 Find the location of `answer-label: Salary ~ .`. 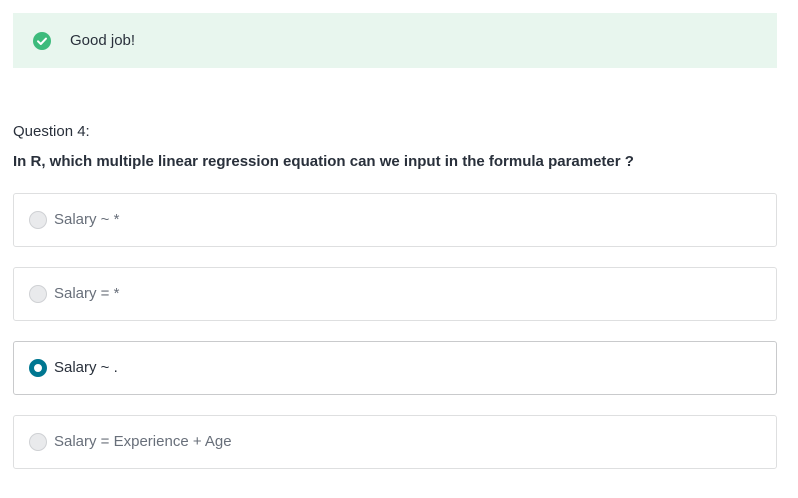

answer-label: Salary ~ . is located at coordinates (86, 367).